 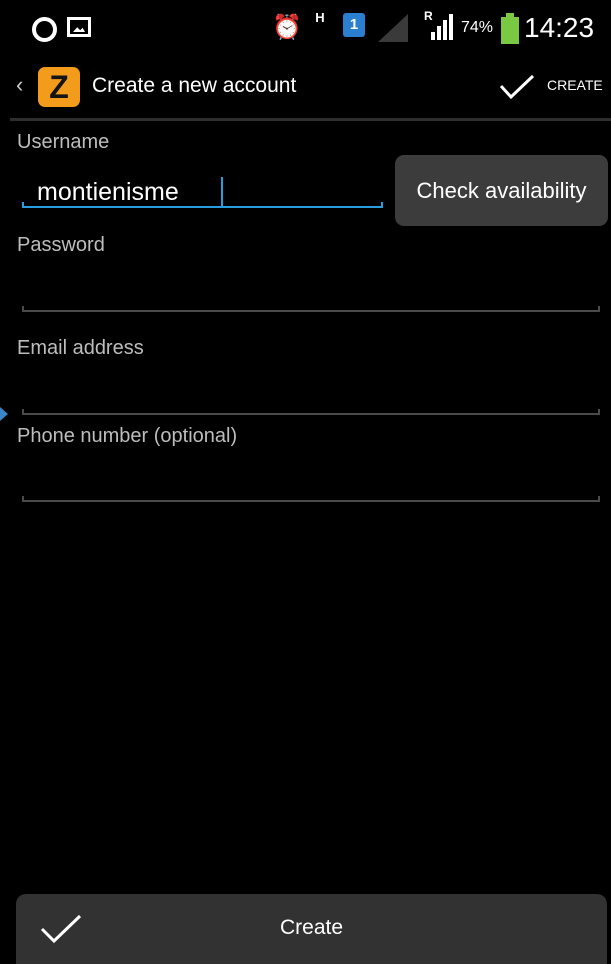 I want to click on create-button-label: Create, so click(x=311, y=927).